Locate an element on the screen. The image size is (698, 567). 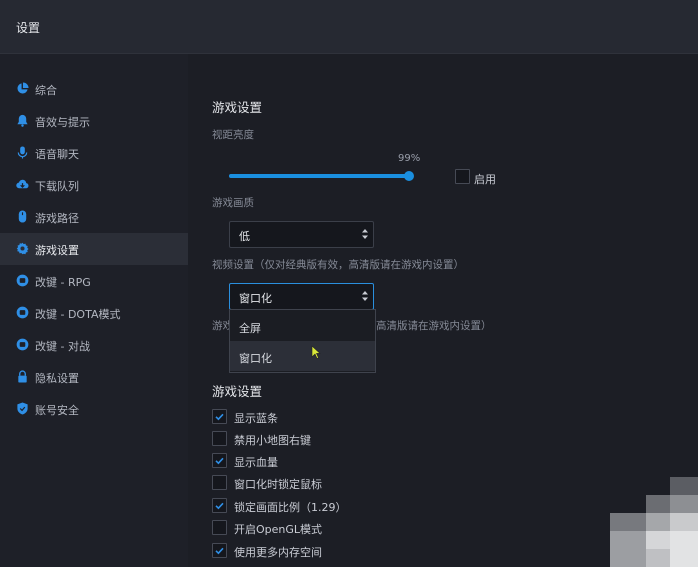
checkbox-label: 显示蓝条 is located at coordinates (256, 418).